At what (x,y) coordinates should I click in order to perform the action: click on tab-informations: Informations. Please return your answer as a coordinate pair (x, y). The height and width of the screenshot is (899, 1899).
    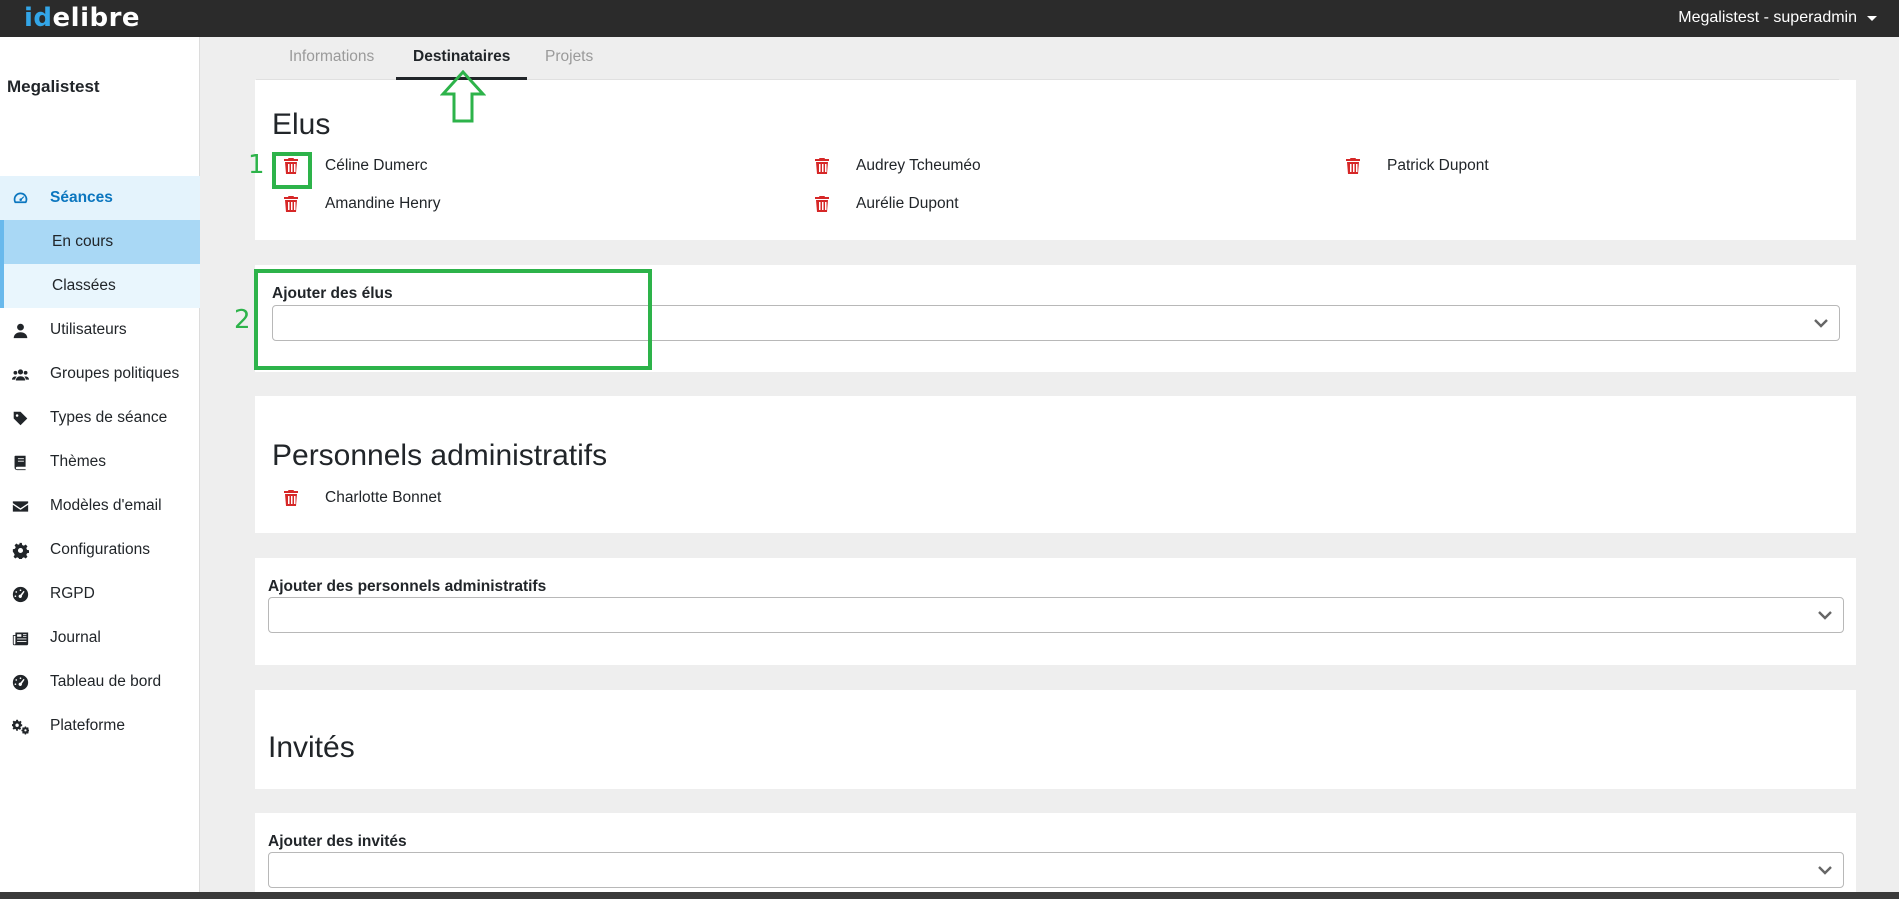
    Looking at the image, I should click on (331, 57).